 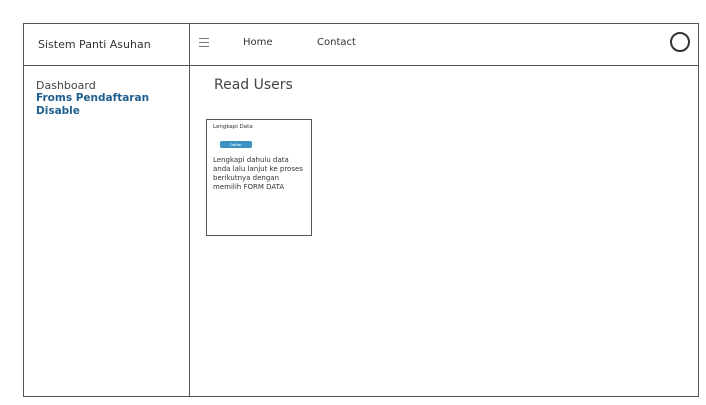 I want to click on page-title: Read Users, so click(x=253, y=85).